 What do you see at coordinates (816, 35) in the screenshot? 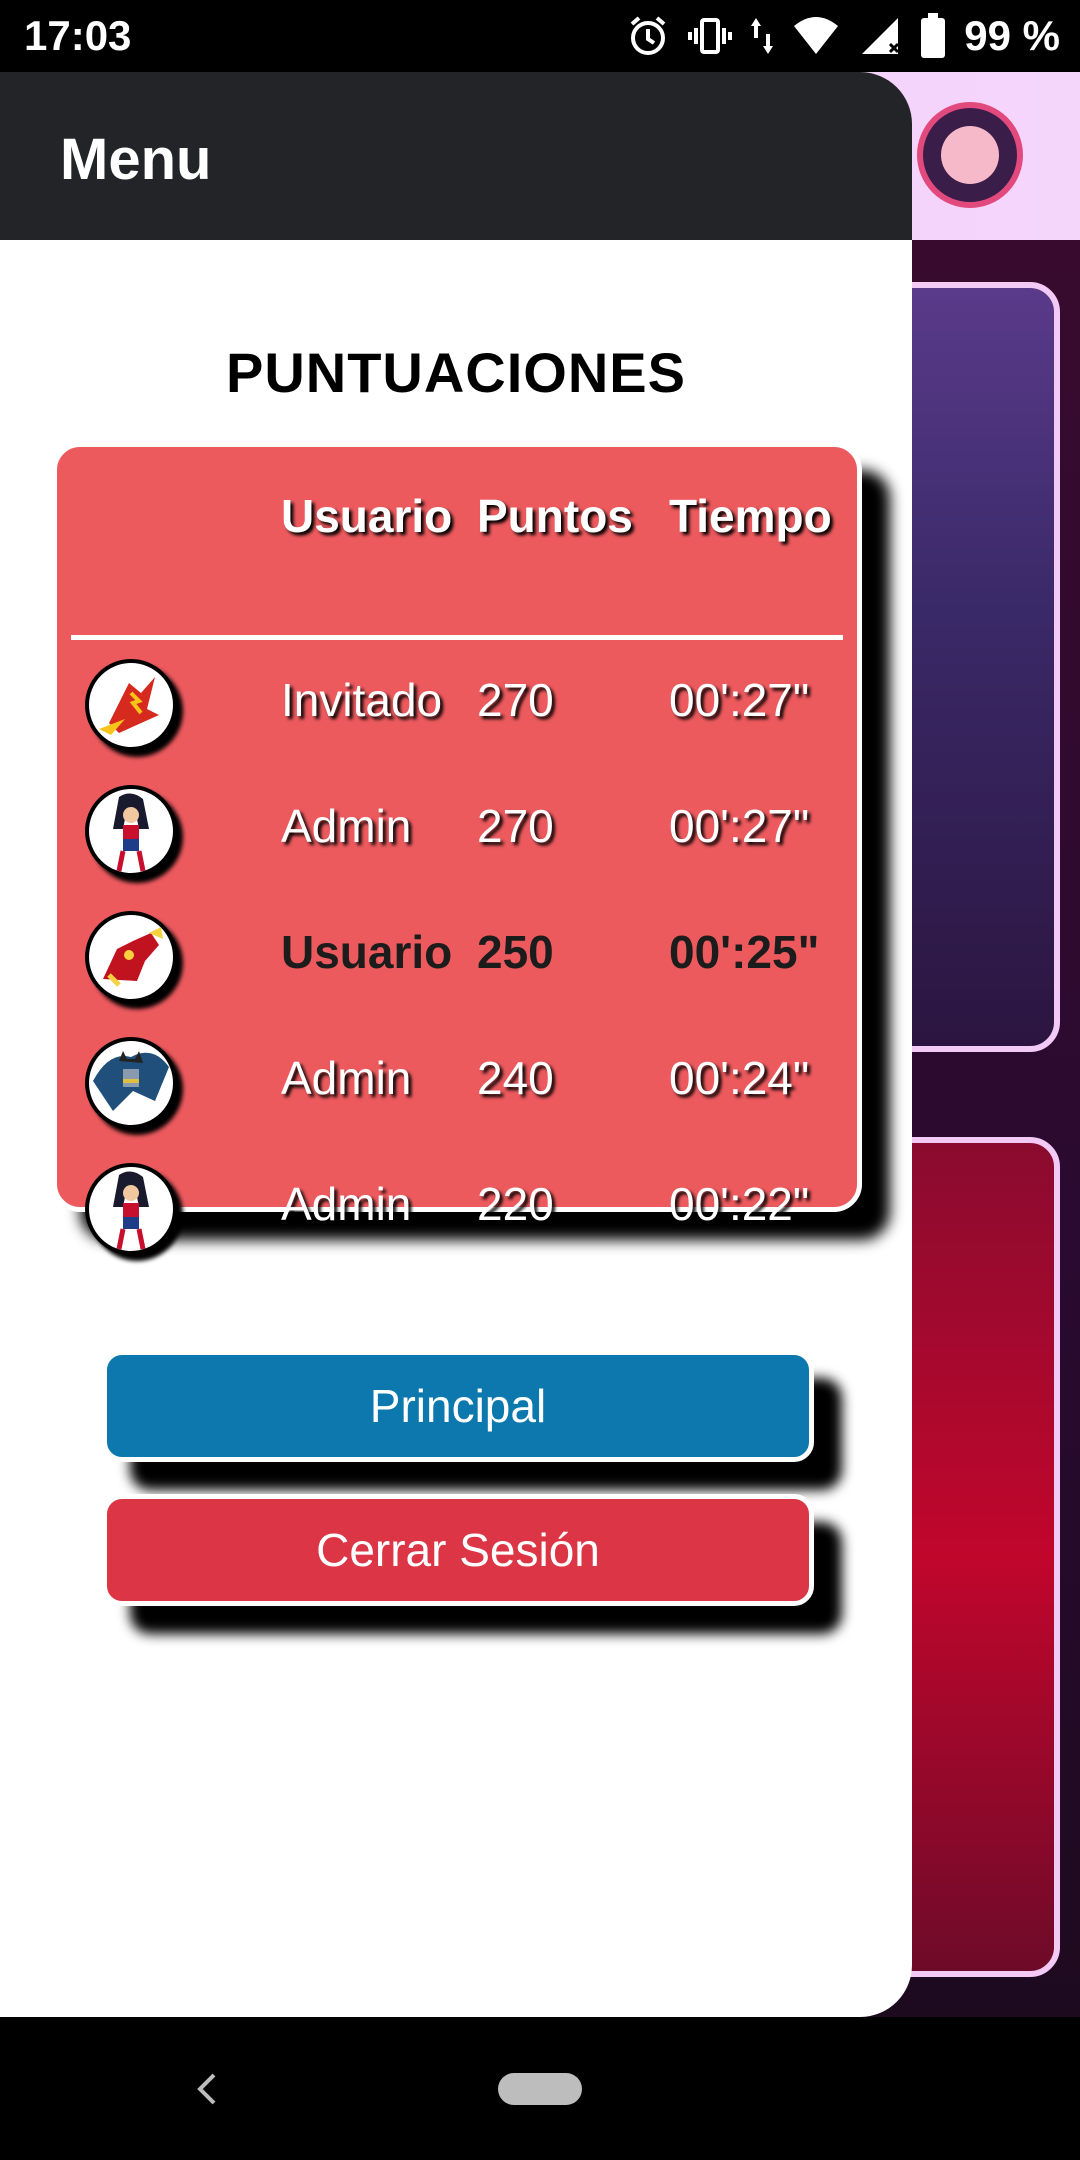
I see `wifi-icon` at bounding box center [816, 35].